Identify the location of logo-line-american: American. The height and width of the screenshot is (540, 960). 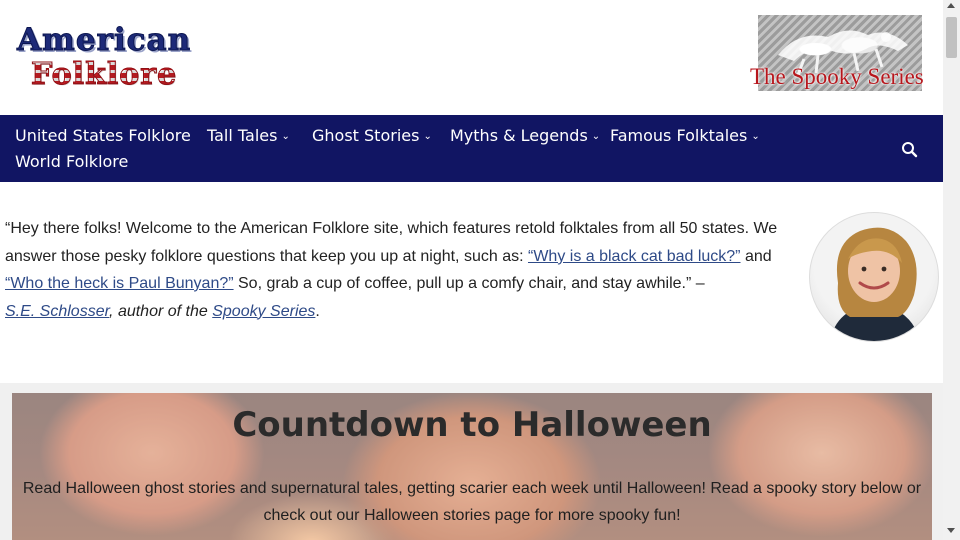
(104, 40).